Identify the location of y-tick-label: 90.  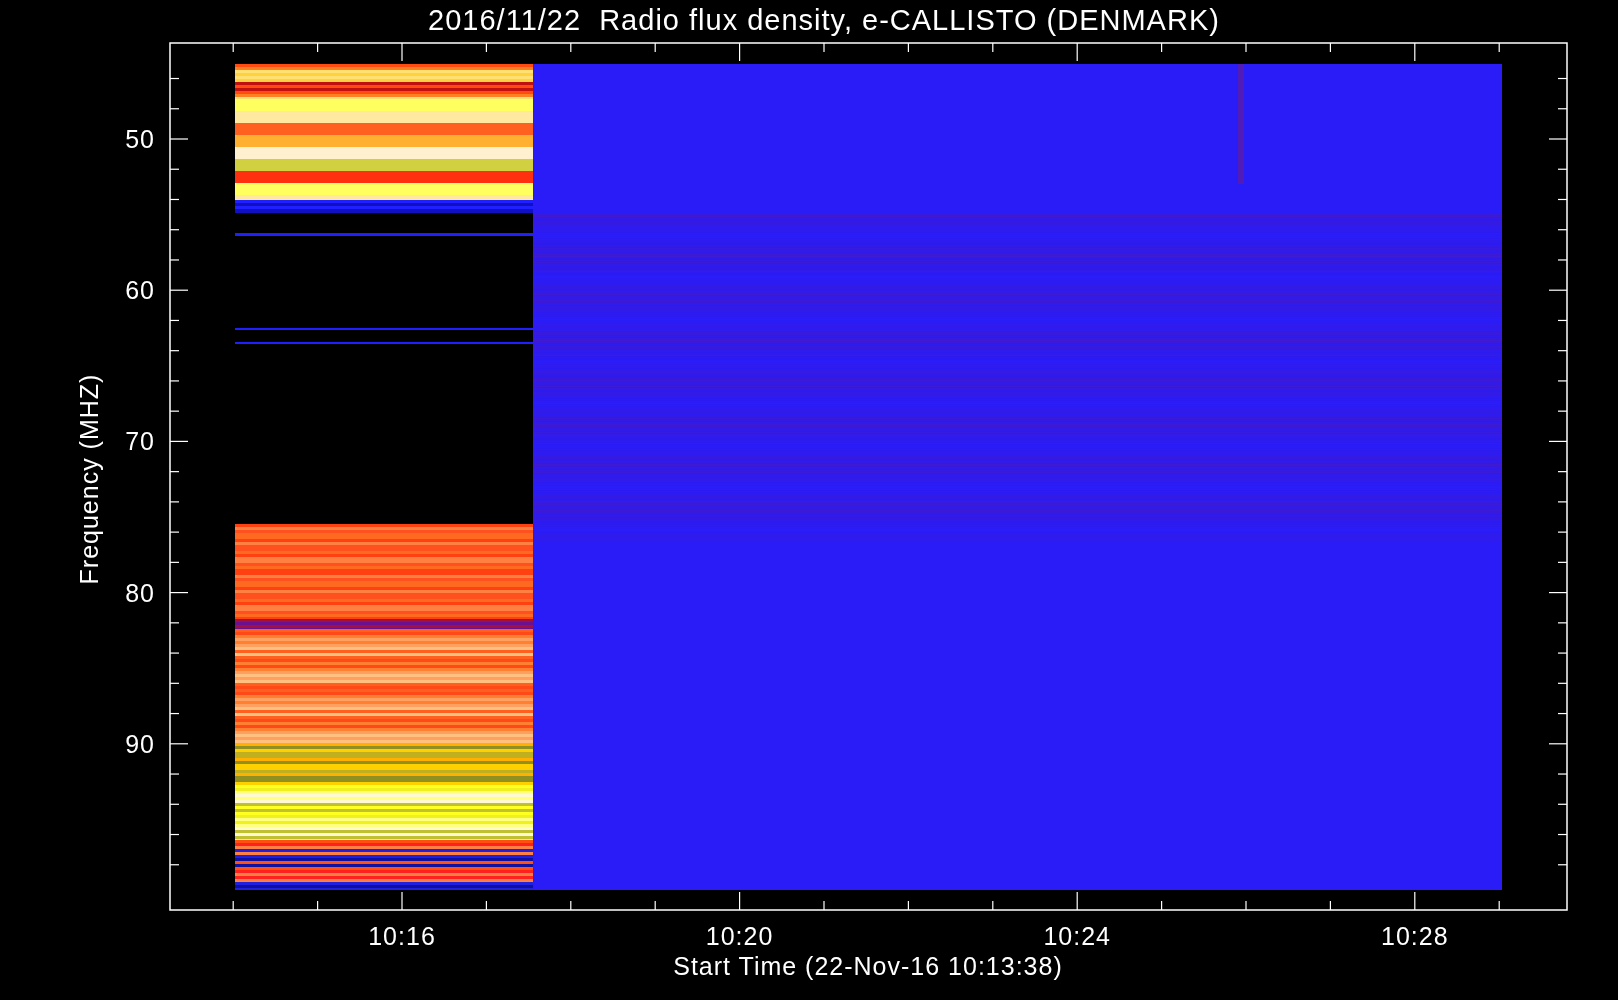
(140, 743).